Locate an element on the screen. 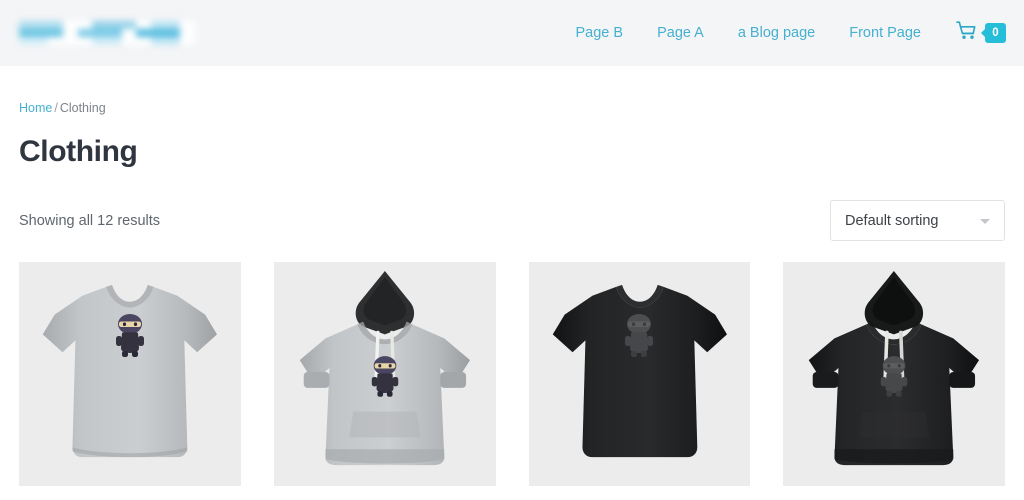 This screenshot has width=1024, height=500. site-header: Page B Page A a Blog page Front Page 0 is located at coordinates (512, 33).